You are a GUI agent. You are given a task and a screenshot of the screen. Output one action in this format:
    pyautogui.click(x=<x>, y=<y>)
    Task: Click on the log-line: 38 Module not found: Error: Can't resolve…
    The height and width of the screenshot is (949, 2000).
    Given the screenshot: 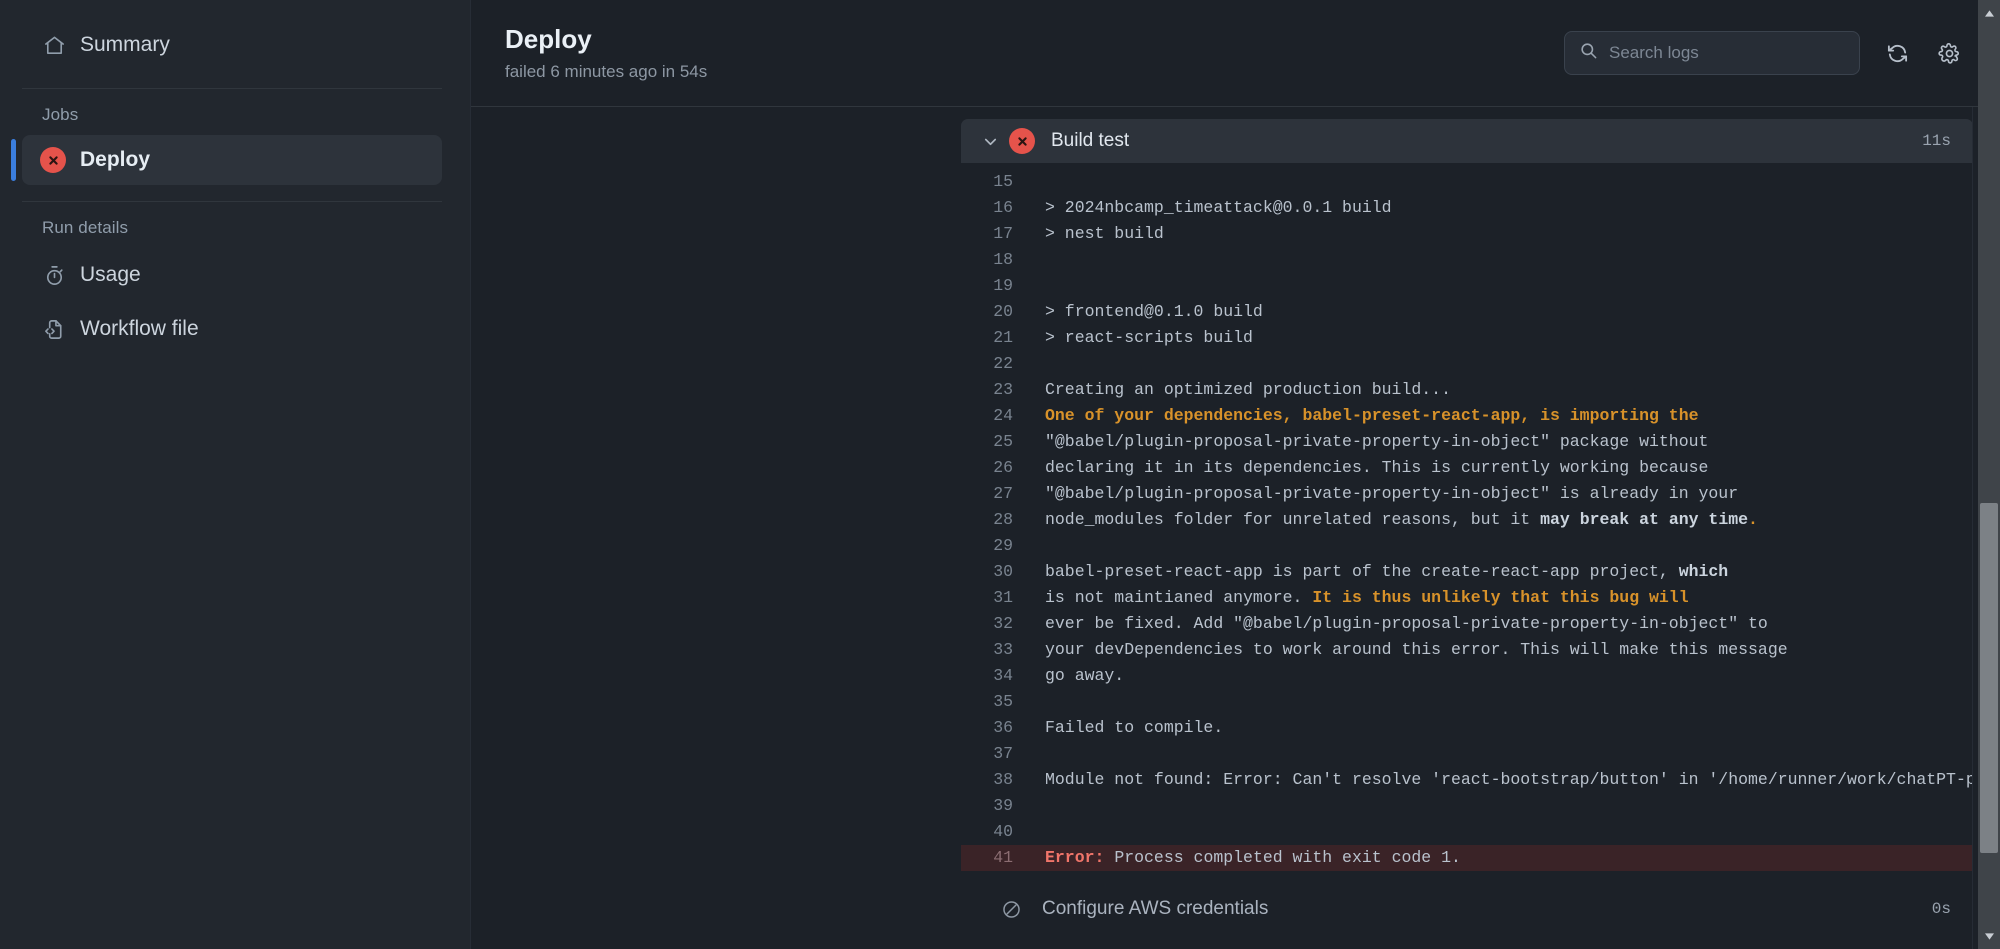 What is the action you would take?
    pyautogui.click(x=1467, y=780)
    